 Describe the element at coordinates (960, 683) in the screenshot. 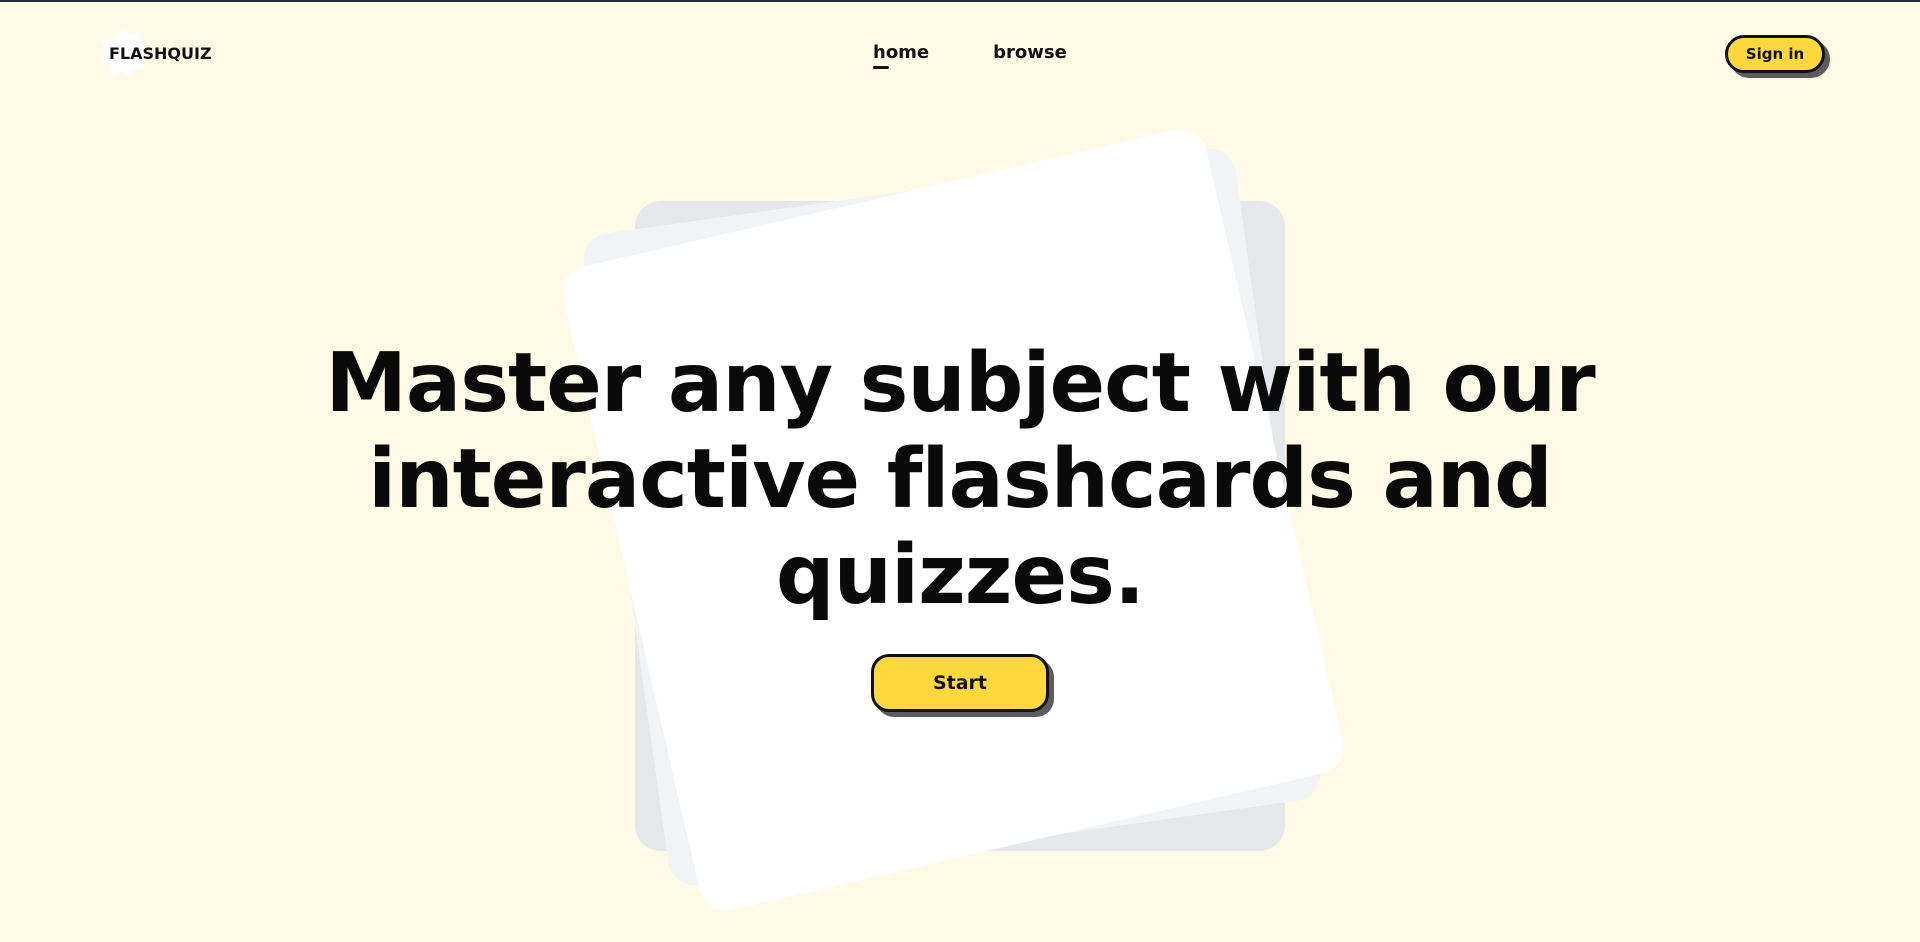

I see `start-button: Start` at that location.